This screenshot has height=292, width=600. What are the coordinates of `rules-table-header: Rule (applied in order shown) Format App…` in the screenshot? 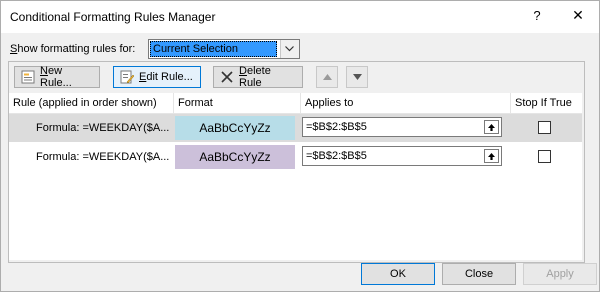 It's located at (295, 103).